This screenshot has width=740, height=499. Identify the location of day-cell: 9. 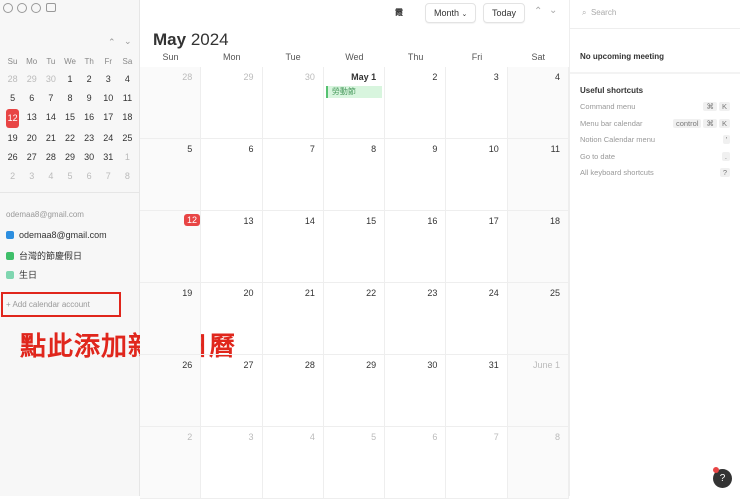
(416, 175).